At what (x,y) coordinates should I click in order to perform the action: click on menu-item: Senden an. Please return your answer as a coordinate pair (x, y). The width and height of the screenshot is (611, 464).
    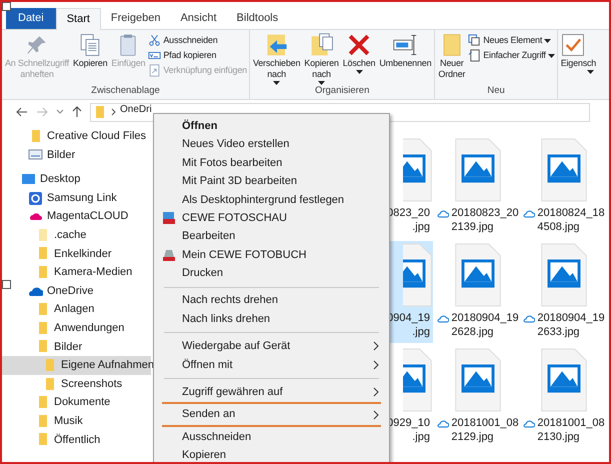
    Looking at the image, I should click on (271, 414).